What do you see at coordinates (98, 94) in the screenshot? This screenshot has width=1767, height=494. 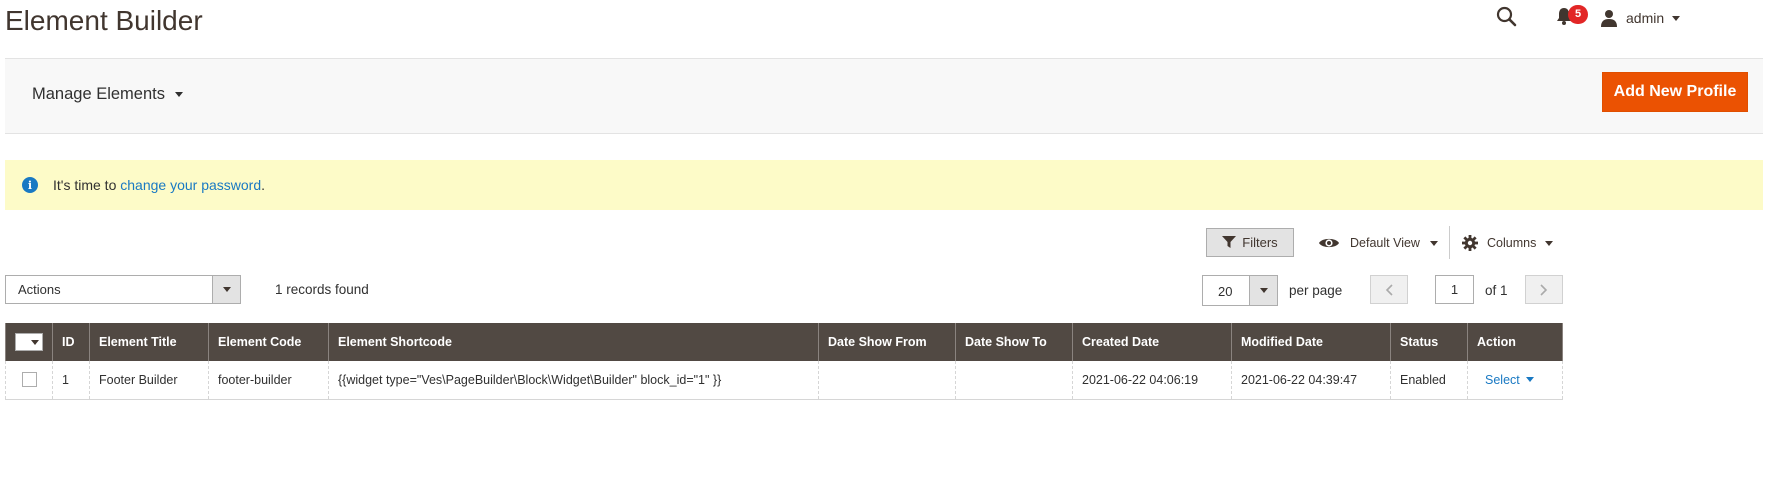 I see `manage-elements-label: Manage Elements` at bounding box center [98, 94].